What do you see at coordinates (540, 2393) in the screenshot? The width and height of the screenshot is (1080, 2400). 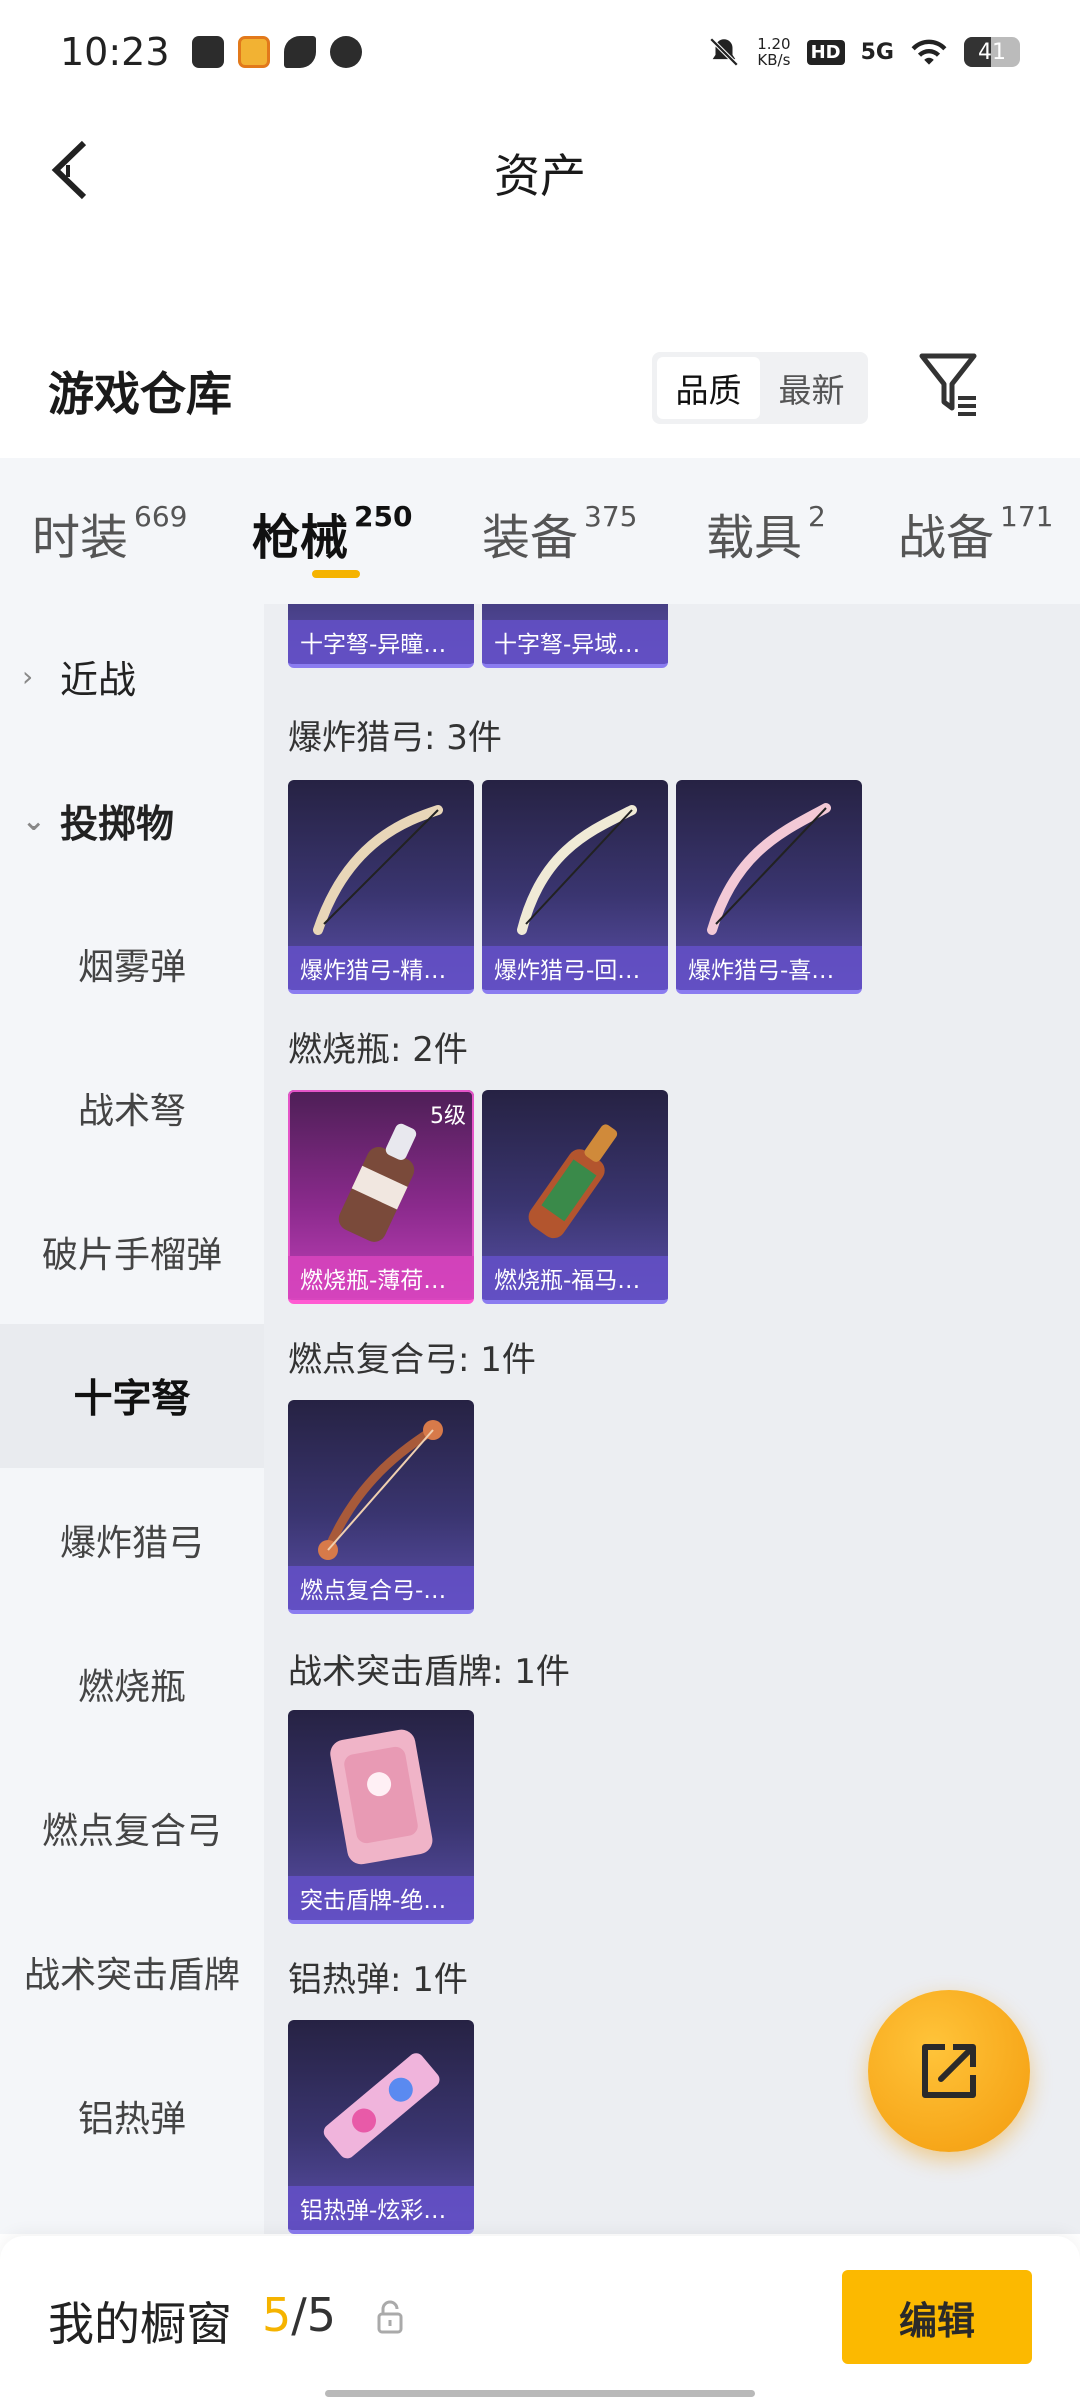 I see `home-indicator` at bounding box center [540, 2393].